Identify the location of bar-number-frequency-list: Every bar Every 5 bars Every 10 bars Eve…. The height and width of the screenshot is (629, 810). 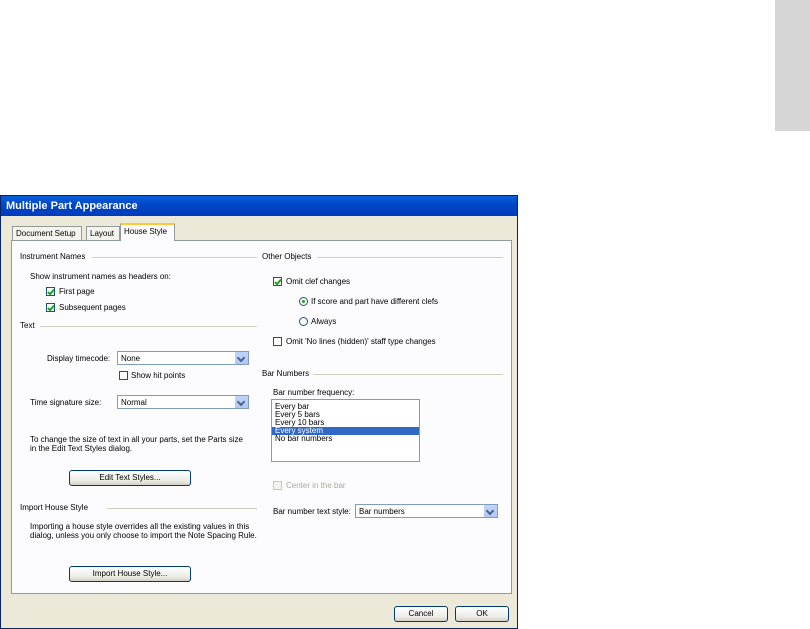
(345, 430).